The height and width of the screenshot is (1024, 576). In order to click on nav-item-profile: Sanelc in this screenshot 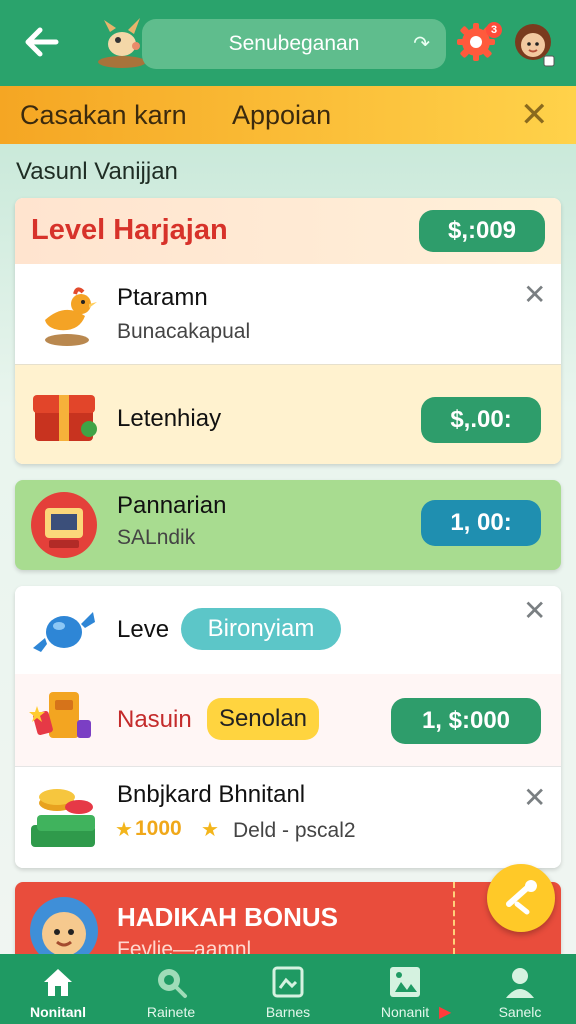, I will do `click(520, 989)`.